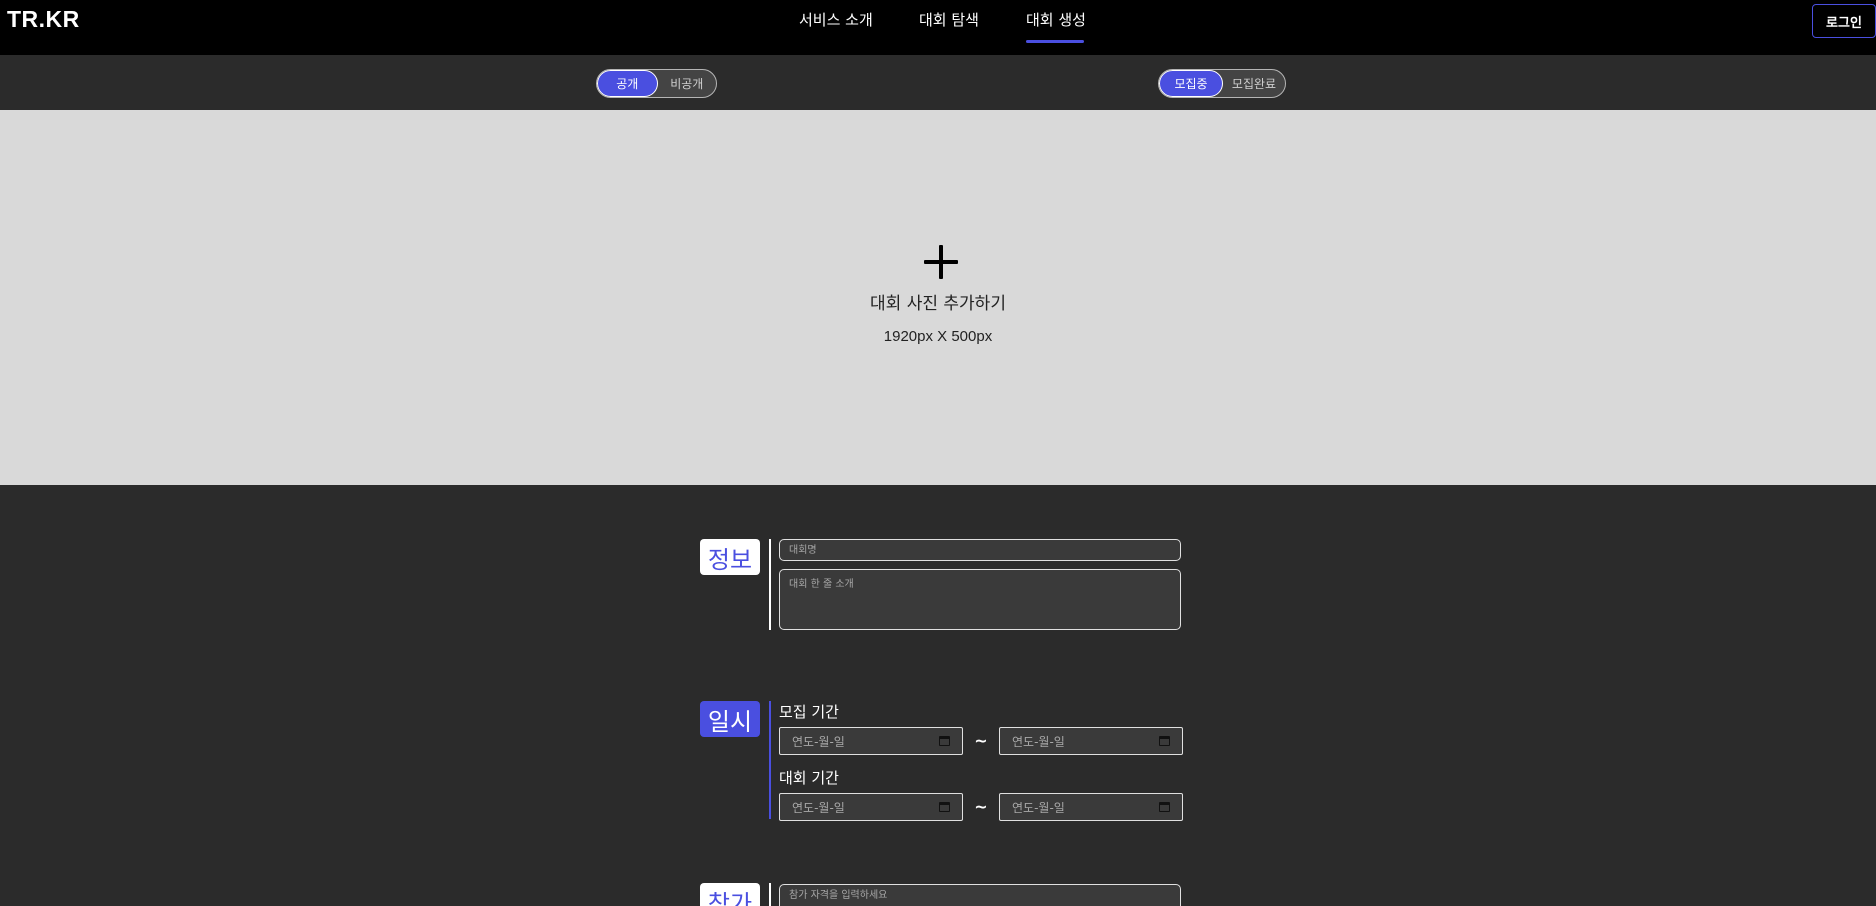 Image resolution: width=1876 pixels, height=906 pixels. Describe the element at coordinates (941, 262) in the screenshot. I see `plus-icon` at that location.